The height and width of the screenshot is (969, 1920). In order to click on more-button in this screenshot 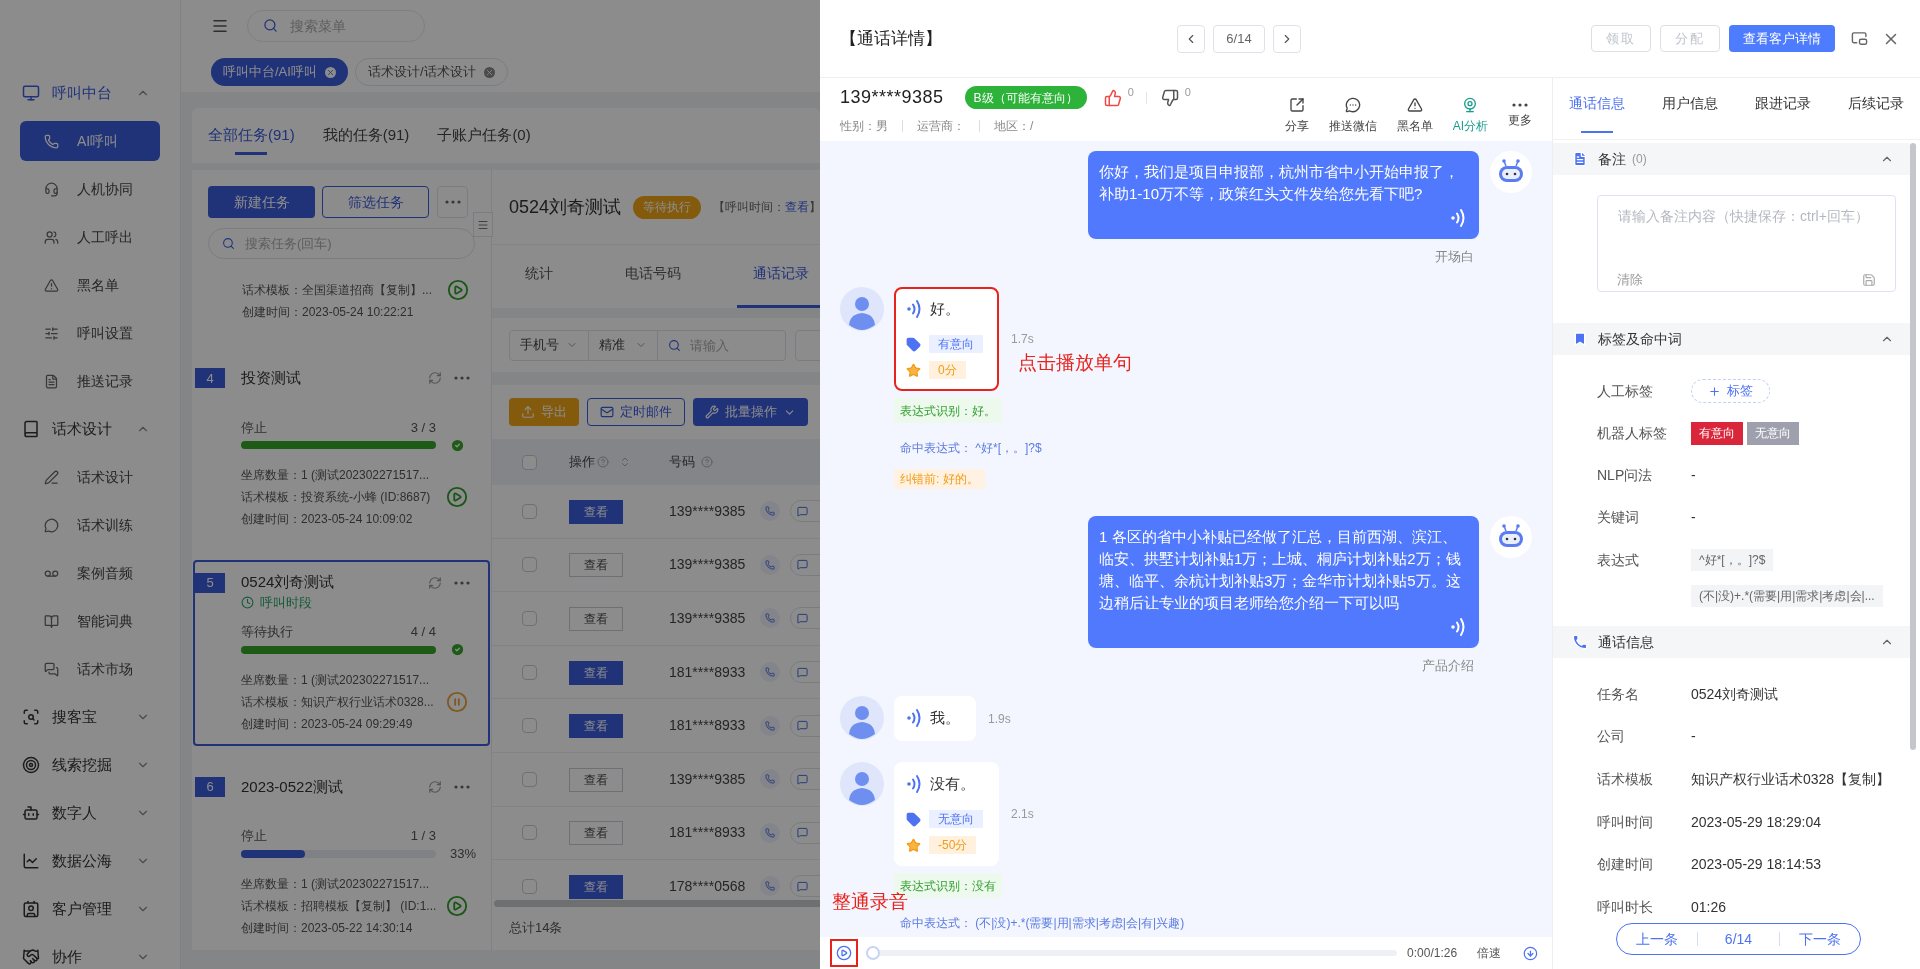, I will do `click(452, 202)`.